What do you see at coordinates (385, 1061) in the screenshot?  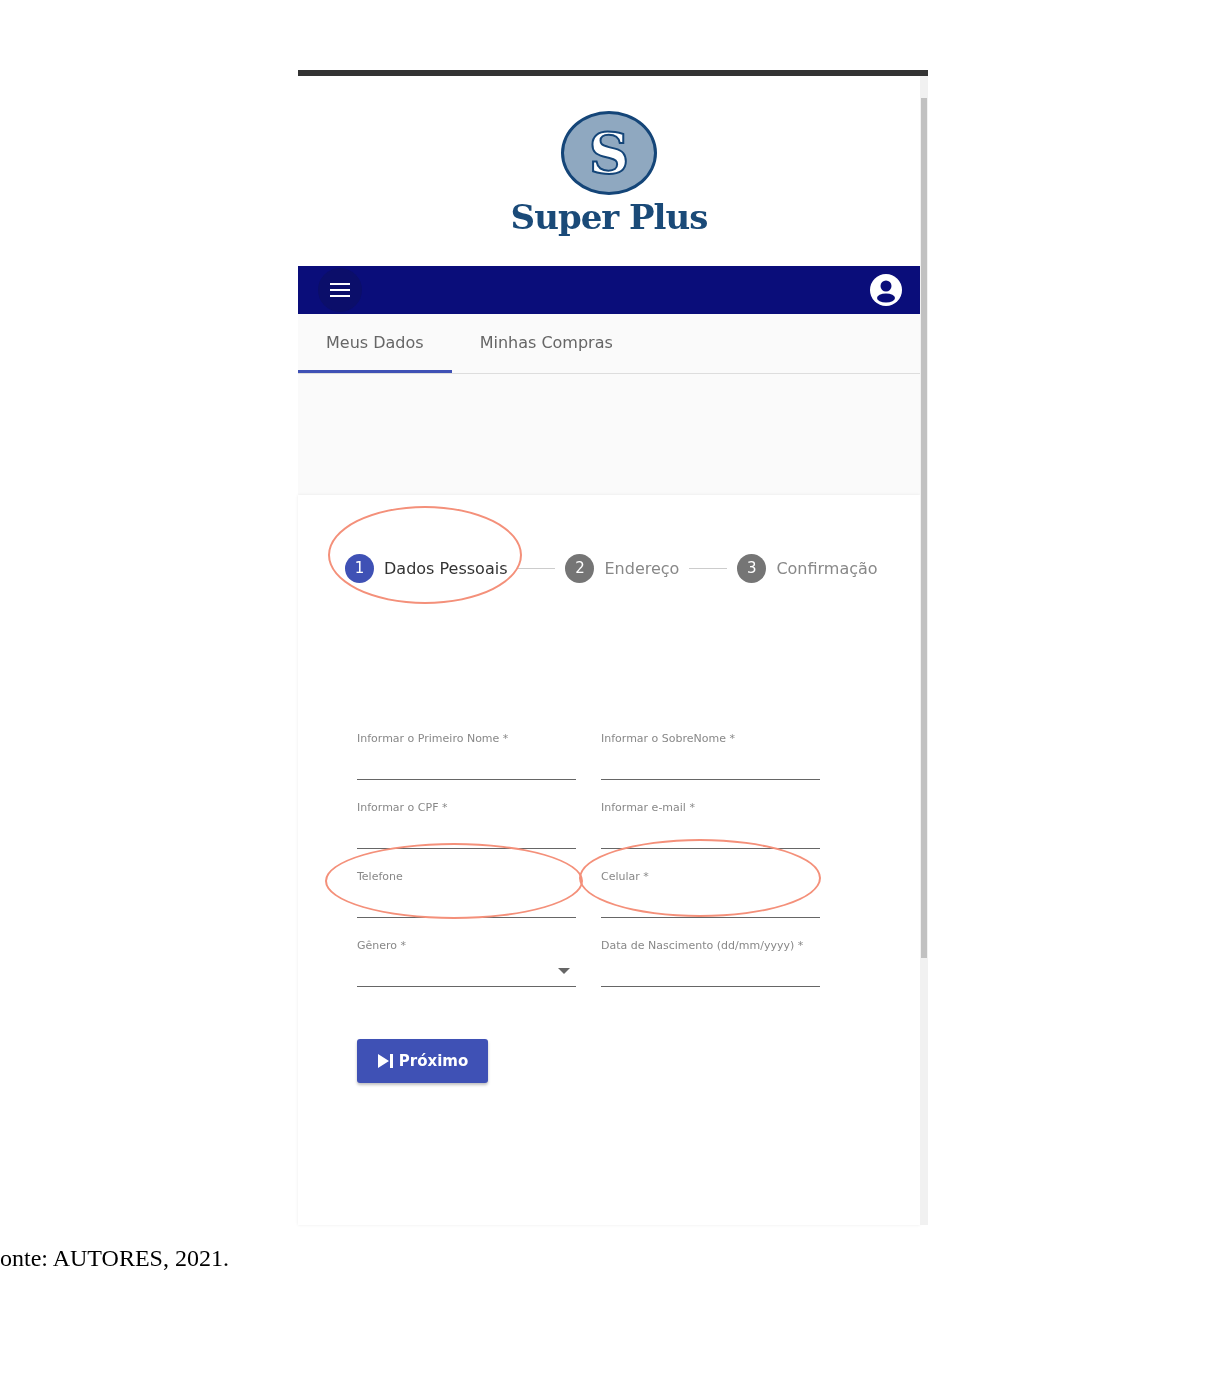 I see `skip-next-icon` at bounding box center [385, 1061].